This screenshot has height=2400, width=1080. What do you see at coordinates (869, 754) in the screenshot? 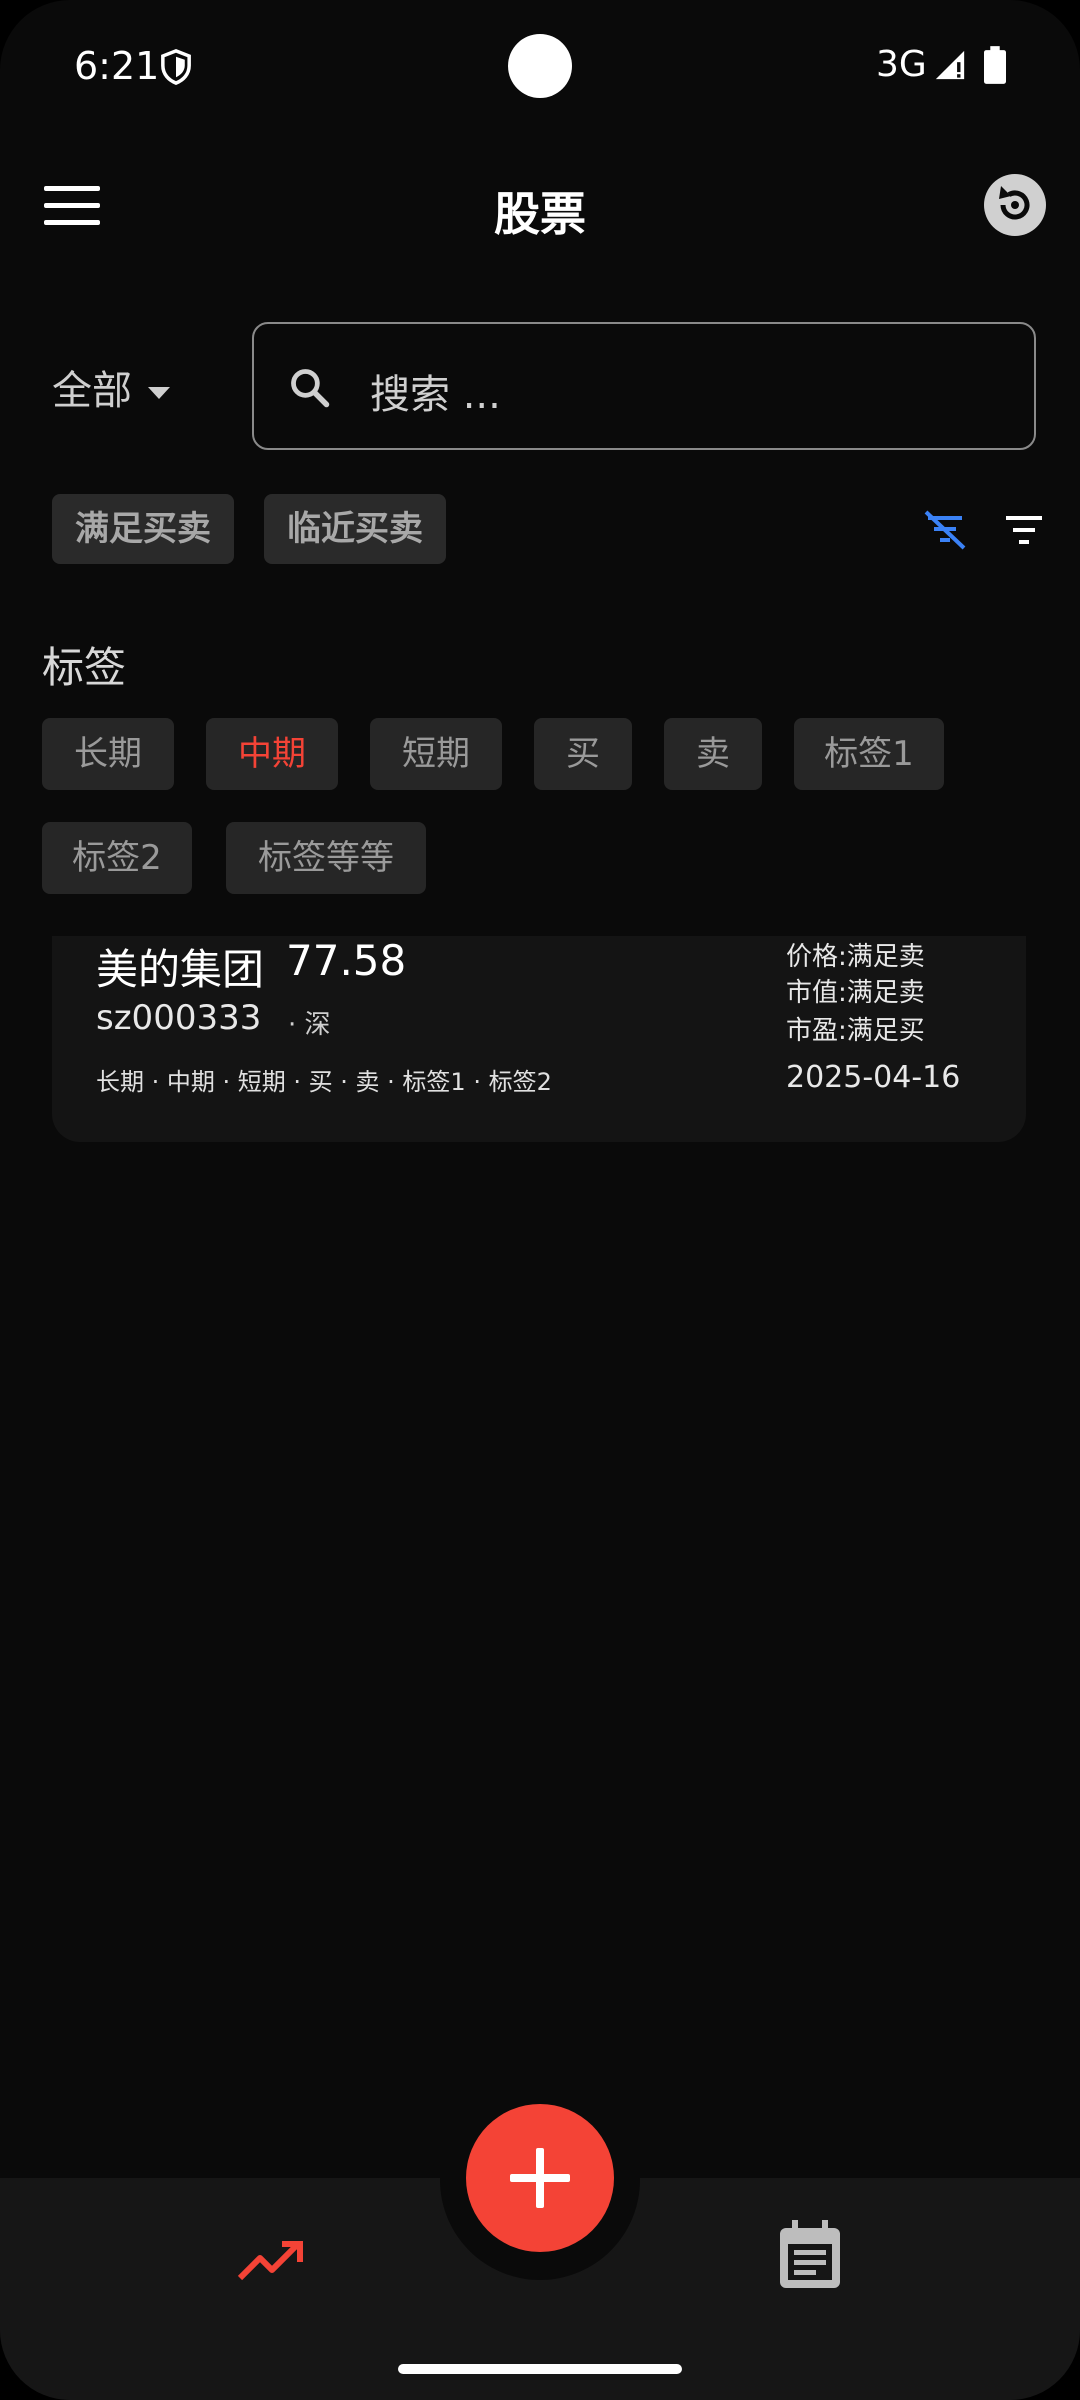
I see `tag-chip: 标签1` at bounding box center [869, 754].